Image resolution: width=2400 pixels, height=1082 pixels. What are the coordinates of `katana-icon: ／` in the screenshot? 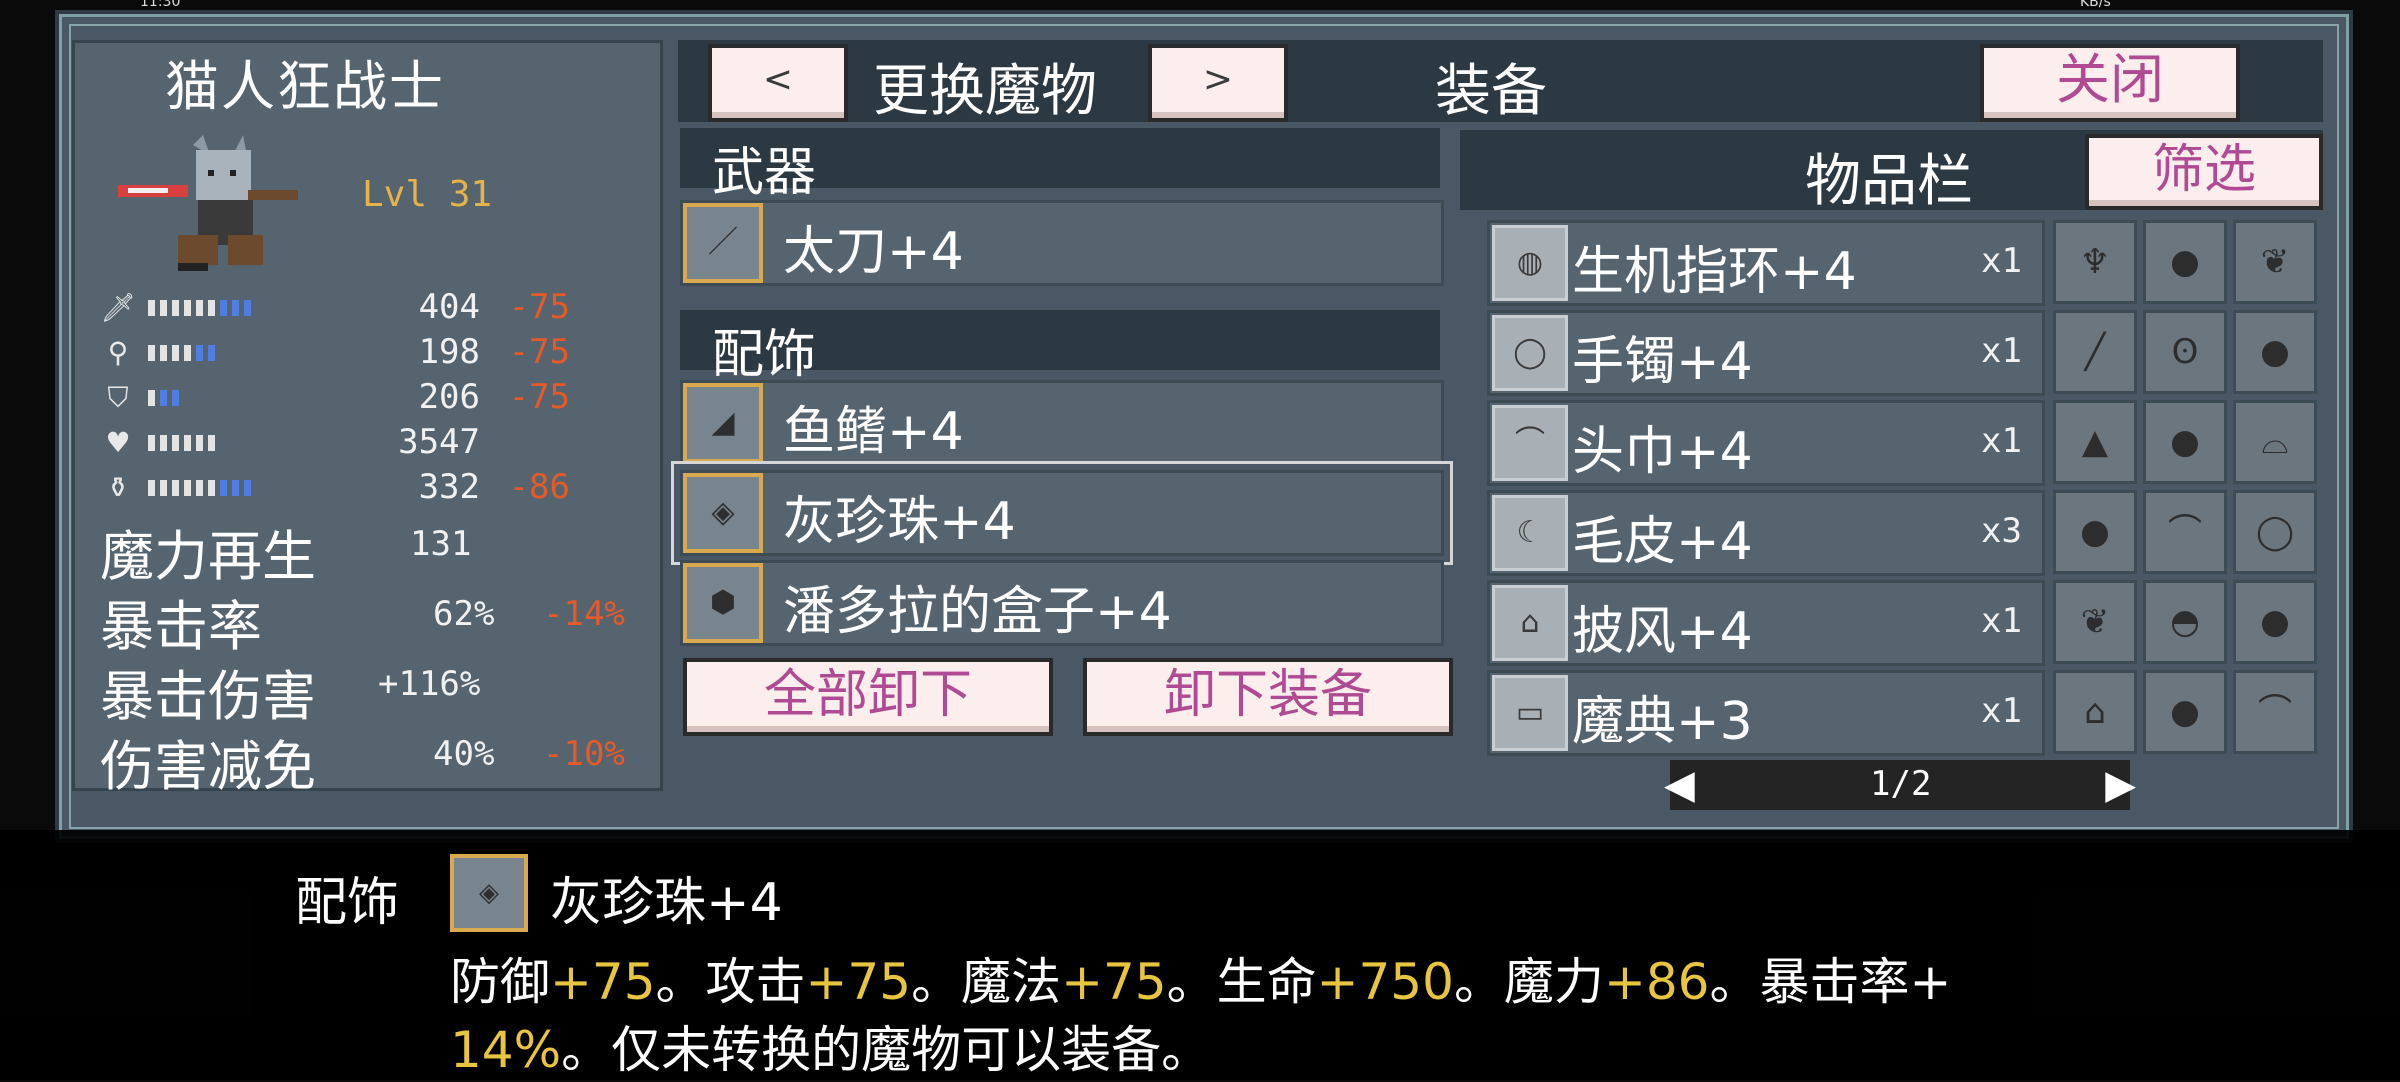 It's located at (723, 243).